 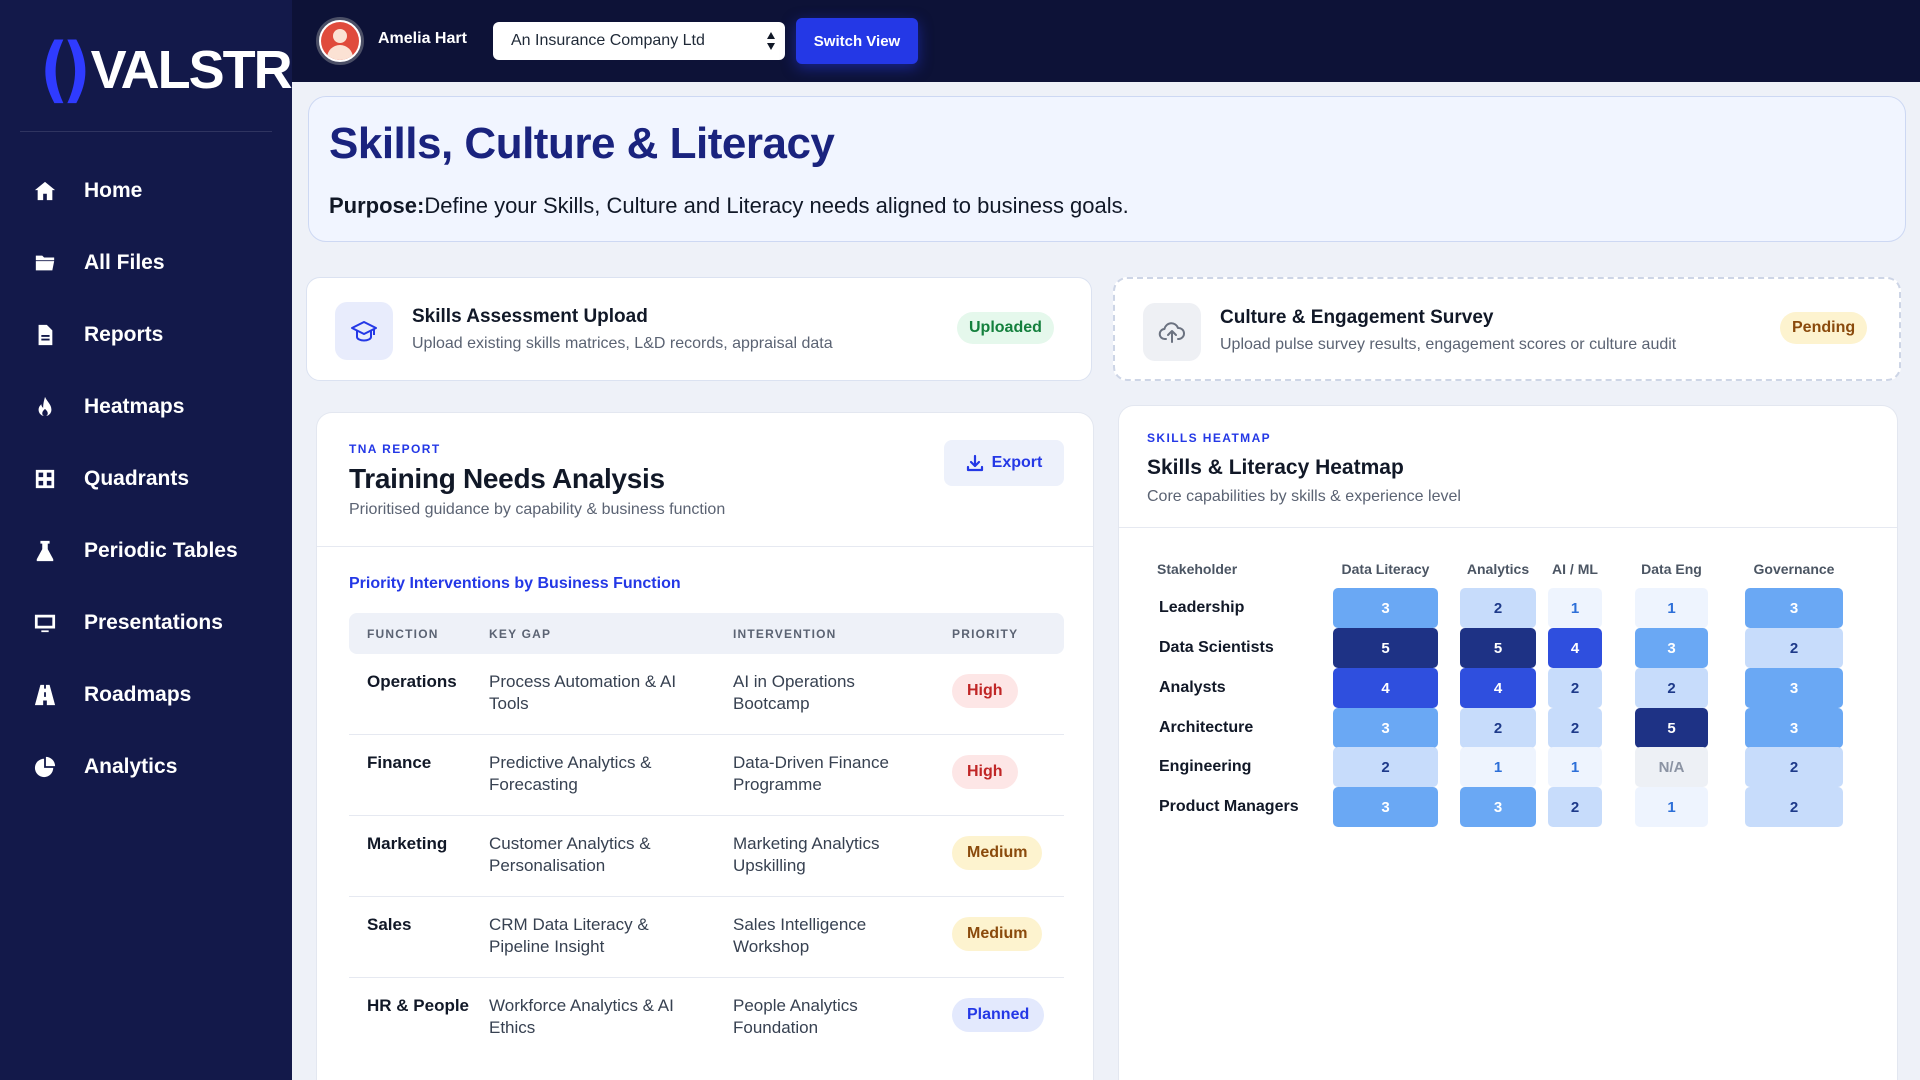 I want to click on logo-mark: (), so click(x=65, y=69).